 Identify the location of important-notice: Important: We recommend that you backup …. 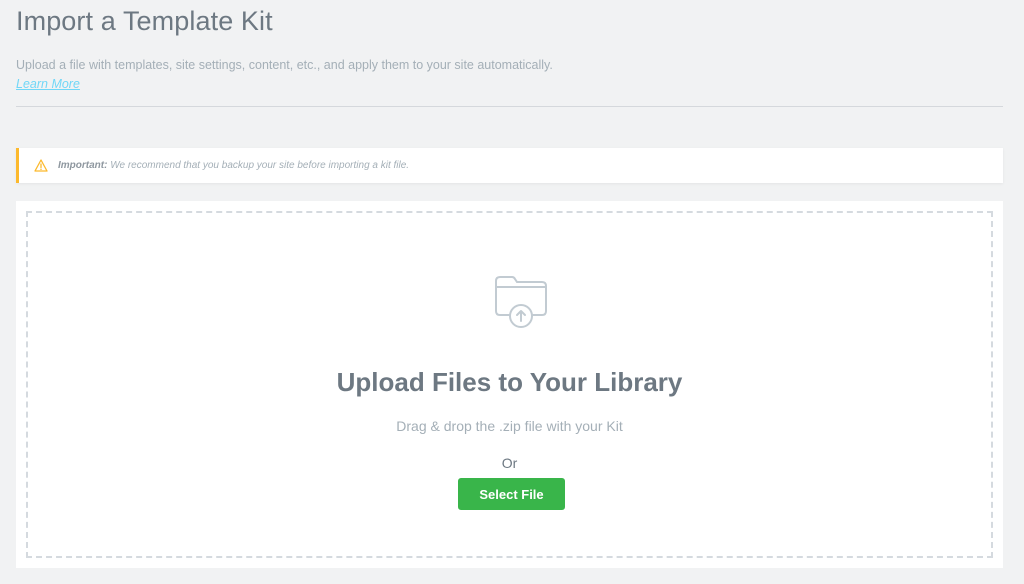
(509, 165).